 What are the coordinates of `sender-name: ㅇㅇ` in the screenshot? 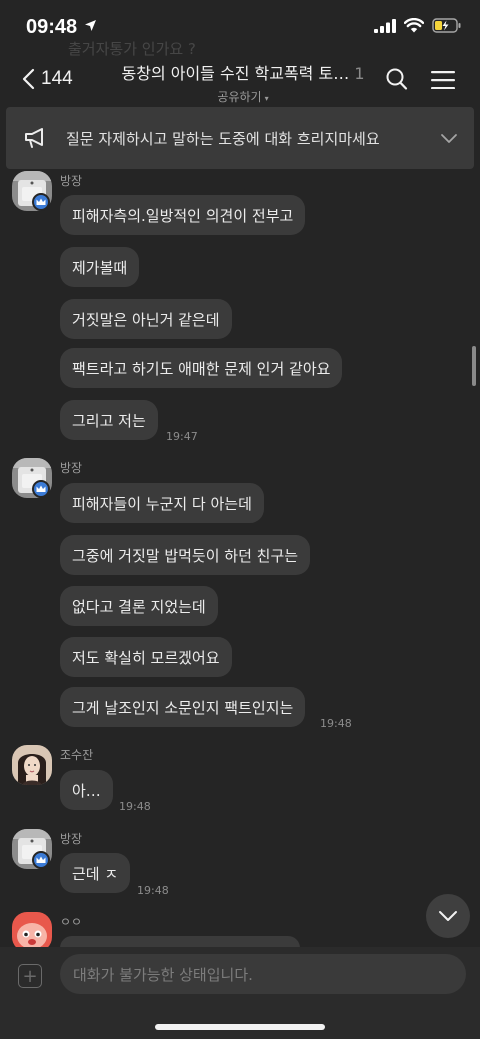 It's located at (71, 922).